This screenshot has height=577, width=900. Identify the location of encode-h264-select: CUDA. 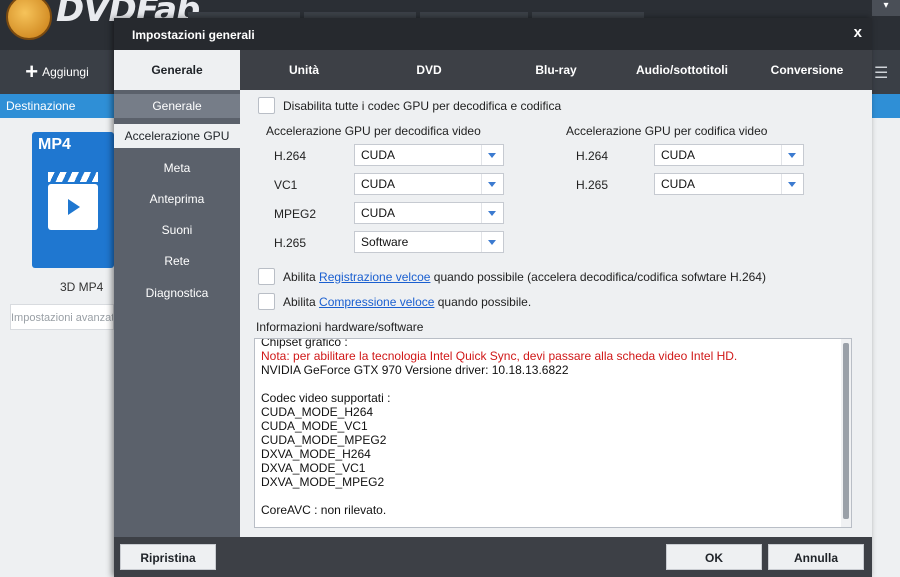
(729, 155).